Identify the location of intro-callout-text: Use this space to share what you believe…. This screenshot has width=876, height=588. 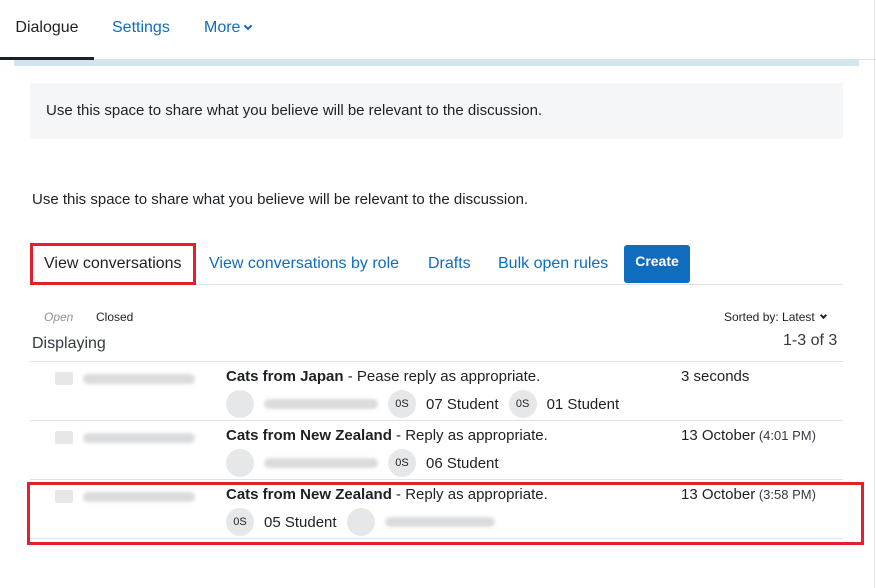
(294, 110).